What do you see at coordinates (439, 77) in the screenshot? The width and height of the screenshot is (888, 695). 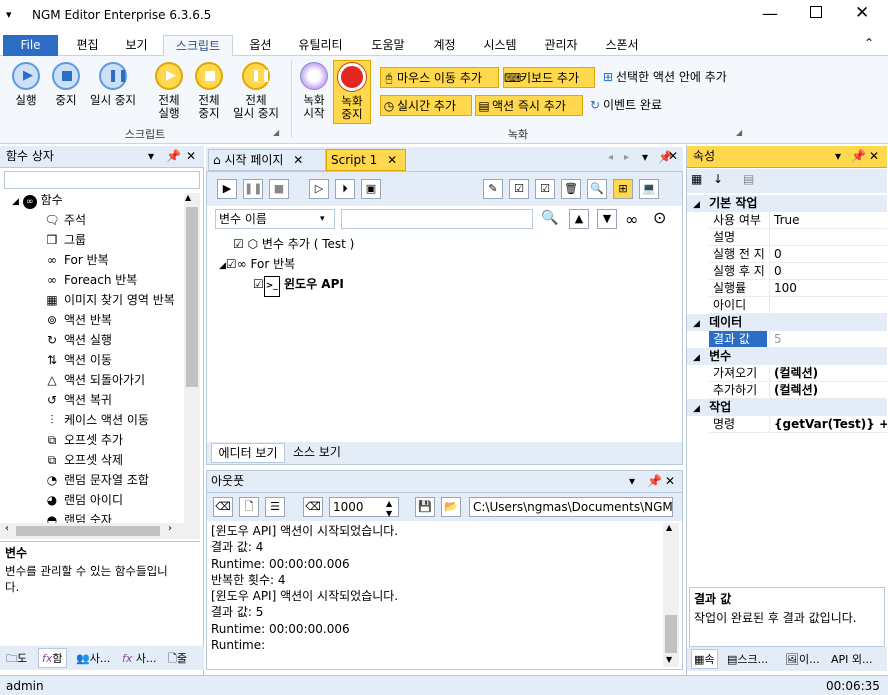 I see `add-mouse-move-button: 🖰 마우스 이동 추가` at bounding box center [439, 77].